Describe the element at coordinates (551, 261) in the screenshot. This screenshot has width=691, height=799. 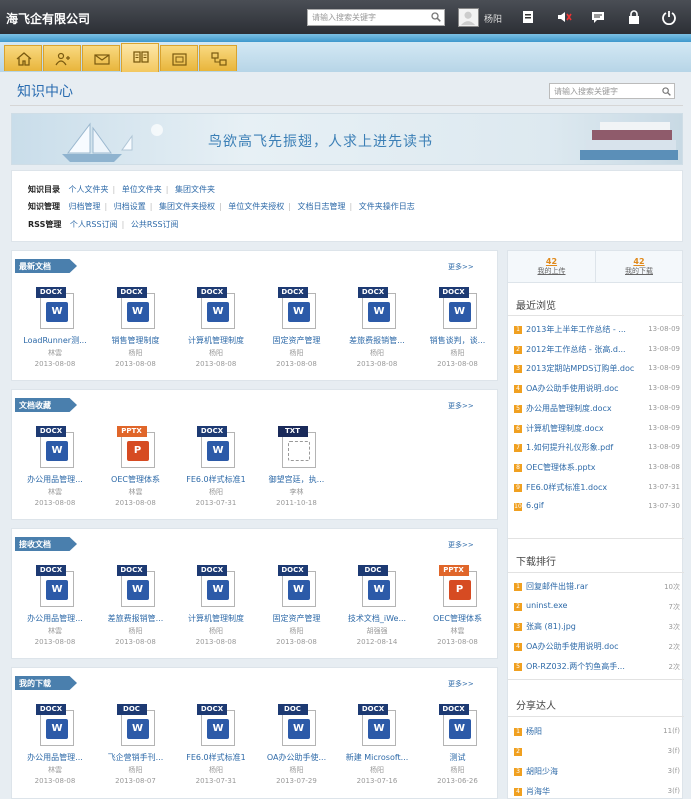
I see `uploads-count: 42` at that location.